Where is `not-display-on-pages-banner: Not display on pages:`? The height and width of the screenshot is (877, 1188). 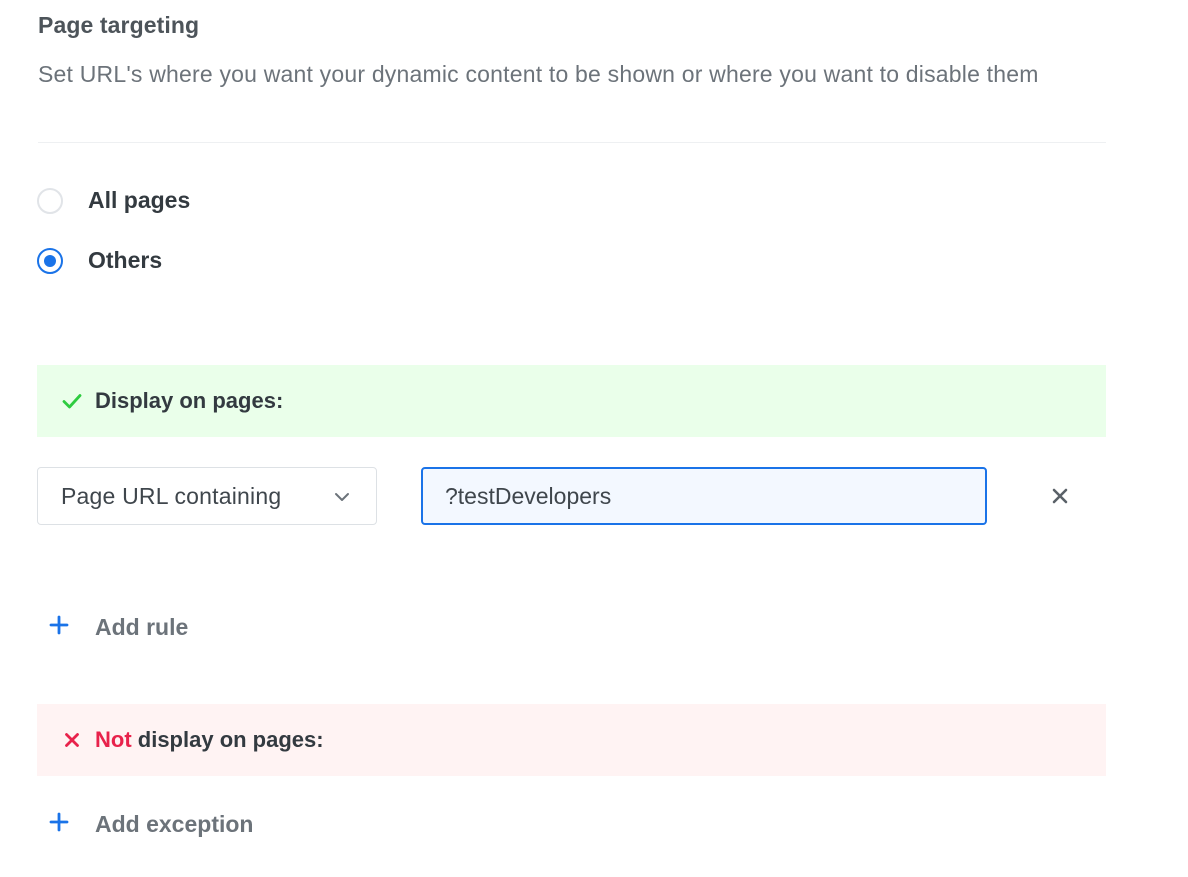
not-display-on-pages-banner: Not display on pages: is located at coordinates (571, 740).